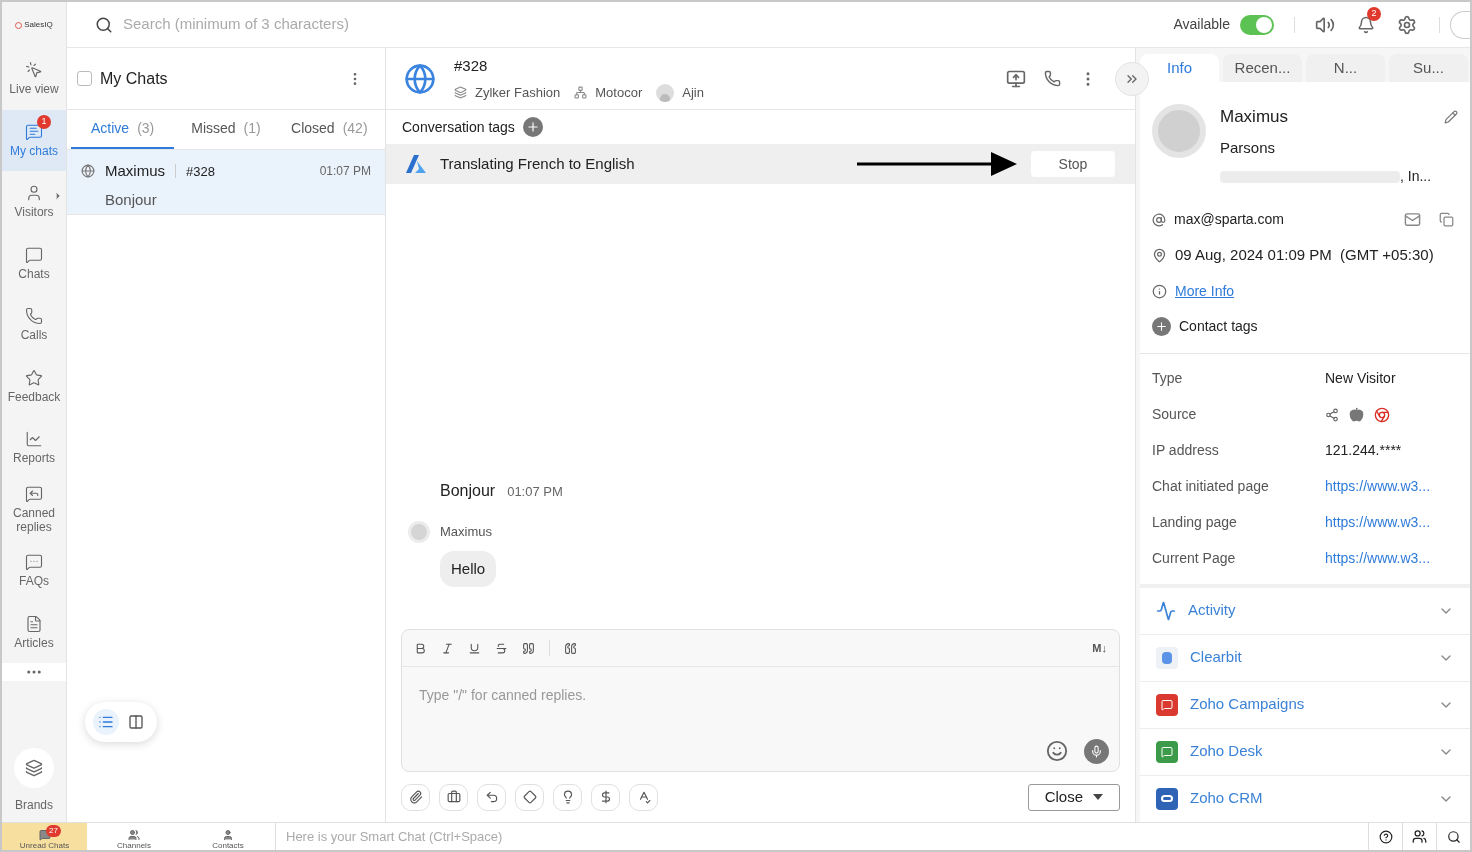  What do you see at coordinates (1257, 24) in the screenshot?
I see `availability-toggle` at bounding box center [1257, 24].